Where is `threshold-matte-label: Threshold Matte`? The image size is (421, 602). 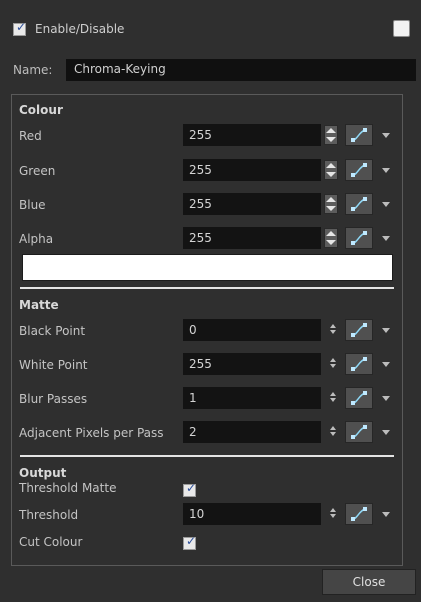
threshold-matte-label: Threshold Matte is located at coordinates (68, 488).